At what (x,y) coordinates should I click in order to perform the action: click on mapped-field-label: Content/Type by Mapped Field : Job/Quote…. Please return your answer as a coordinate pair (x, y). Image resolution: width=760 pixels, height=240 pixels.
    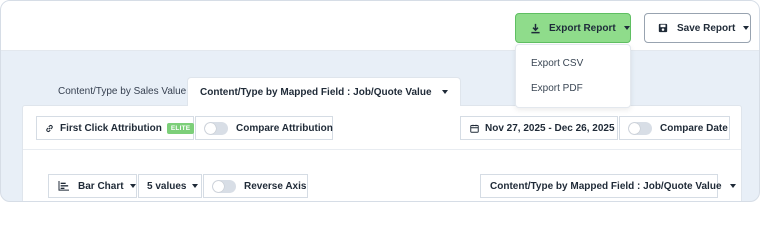
    Looking at the image, I should click on (606, 186).